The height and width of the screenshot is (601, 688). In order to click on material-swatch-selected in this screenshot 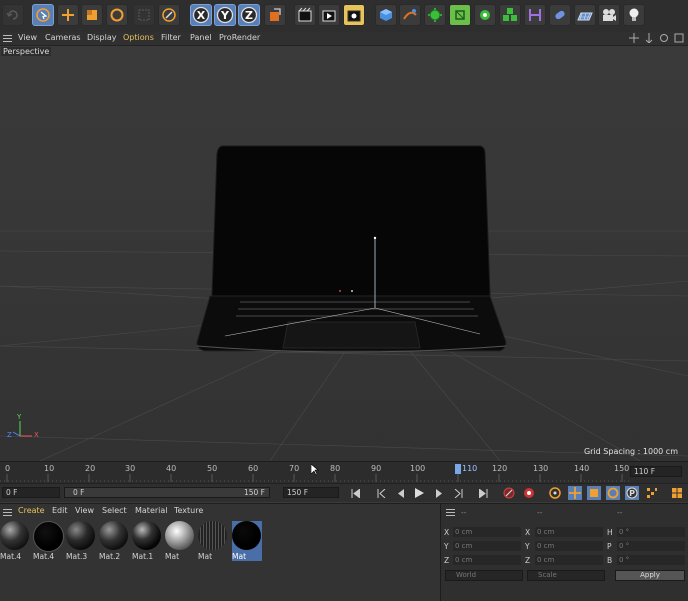, I will do `click(247, 537)`.